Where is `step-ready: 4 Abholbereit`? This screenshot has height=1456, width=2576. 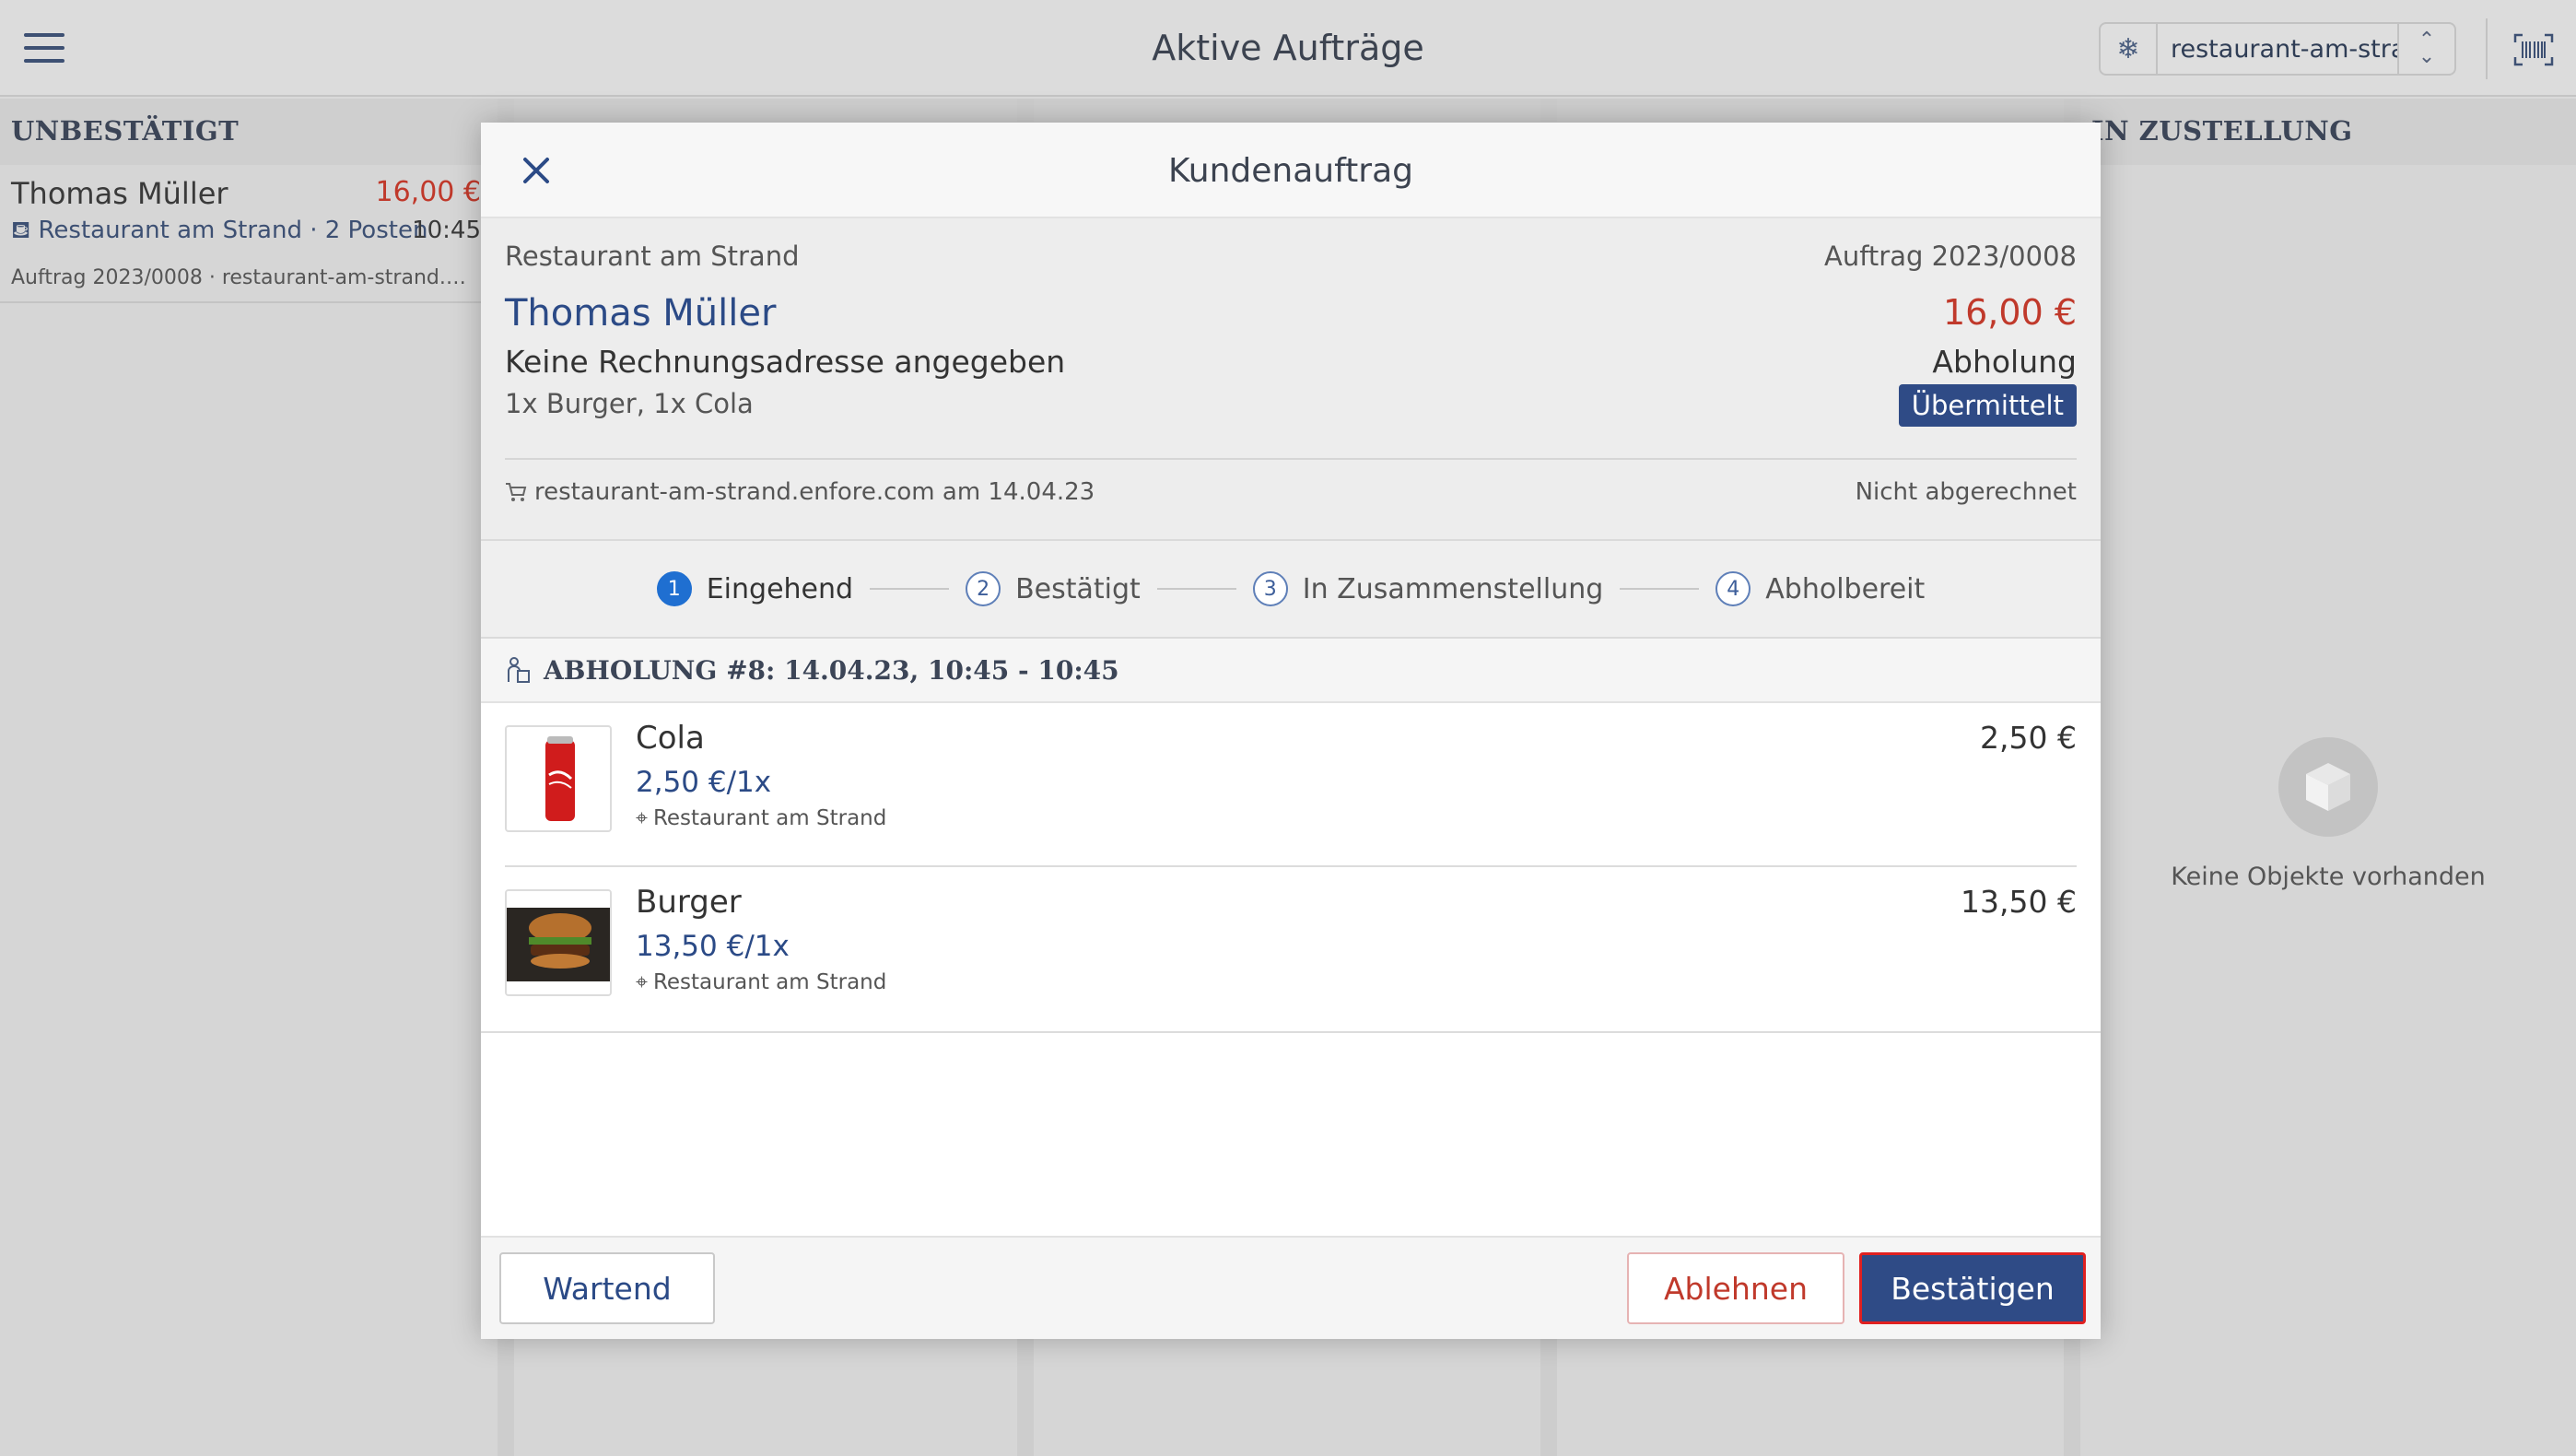 step-ready: 4 Abholbereit is located at coordinates (1820, 588).